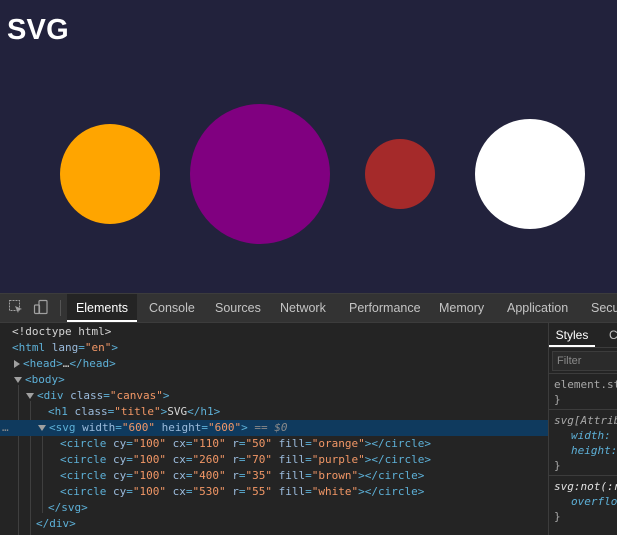  Describe the element at coordinates (274, 396) in the screenshot. I see `dom-line-div: <div class="canvas">` at that location.